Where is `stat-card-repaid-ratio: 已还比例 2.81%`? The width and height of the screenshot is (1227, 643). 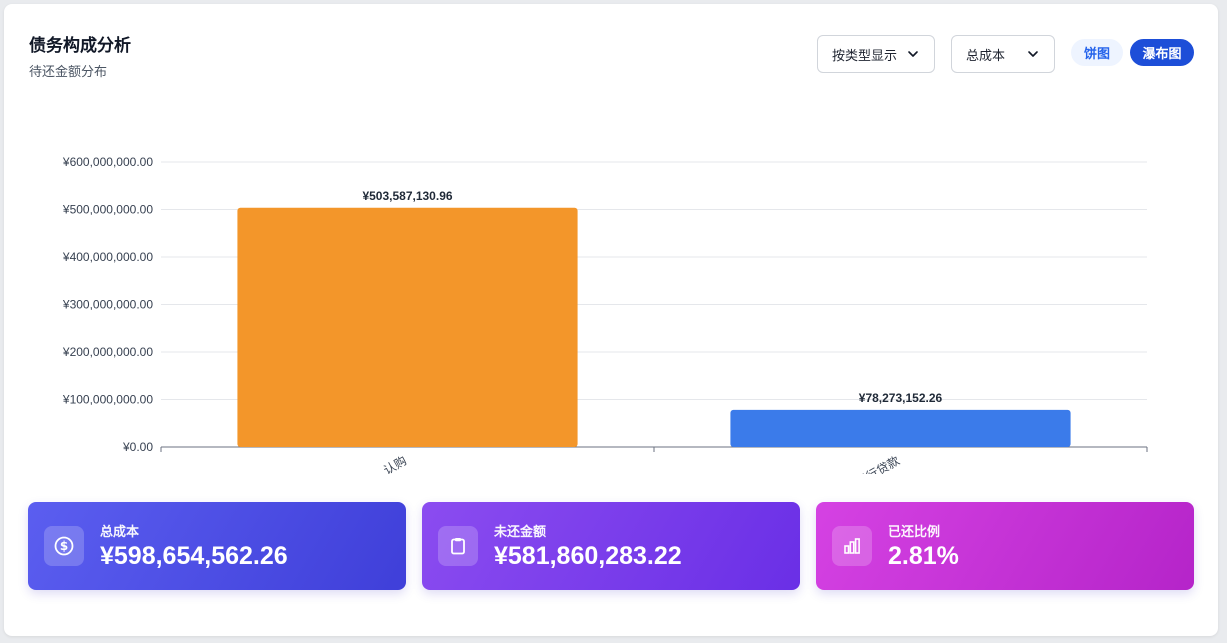
stat-card-repaid-ratio: 已还比例 2.81% is located at coordinates (1005, 546).